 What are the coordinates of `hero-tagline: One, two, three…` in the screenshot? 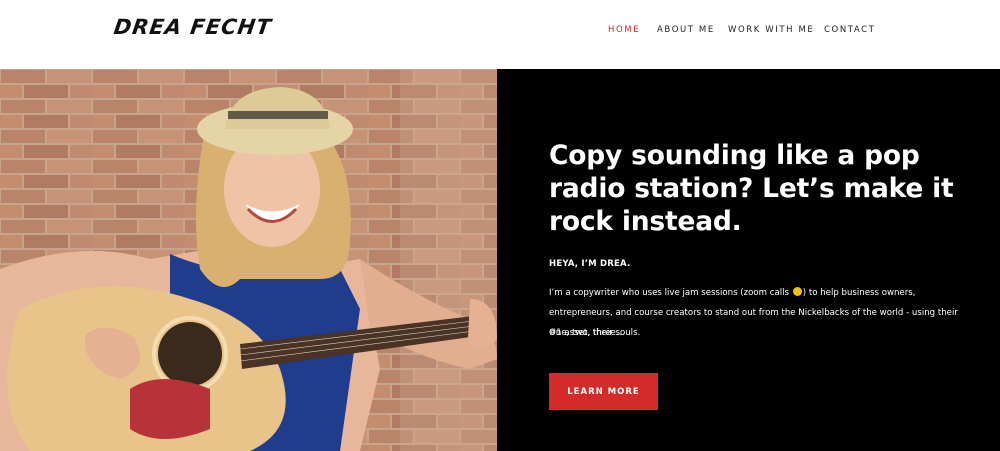 It's located at (587, 333).